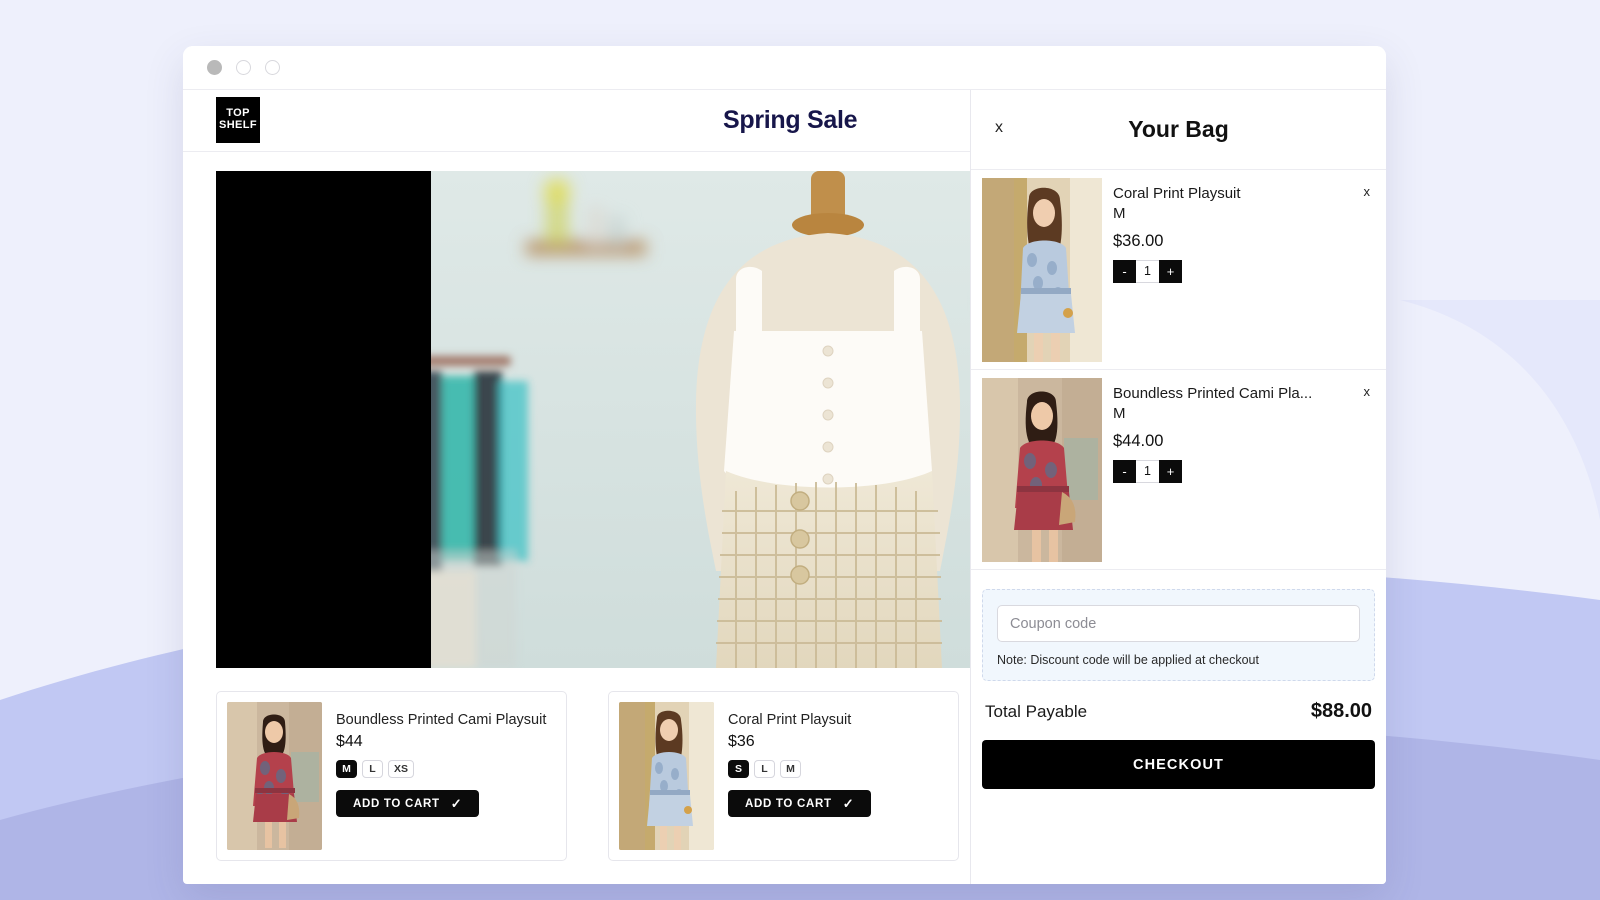  I want to click on window-dot-maximize, so click(272, 67).